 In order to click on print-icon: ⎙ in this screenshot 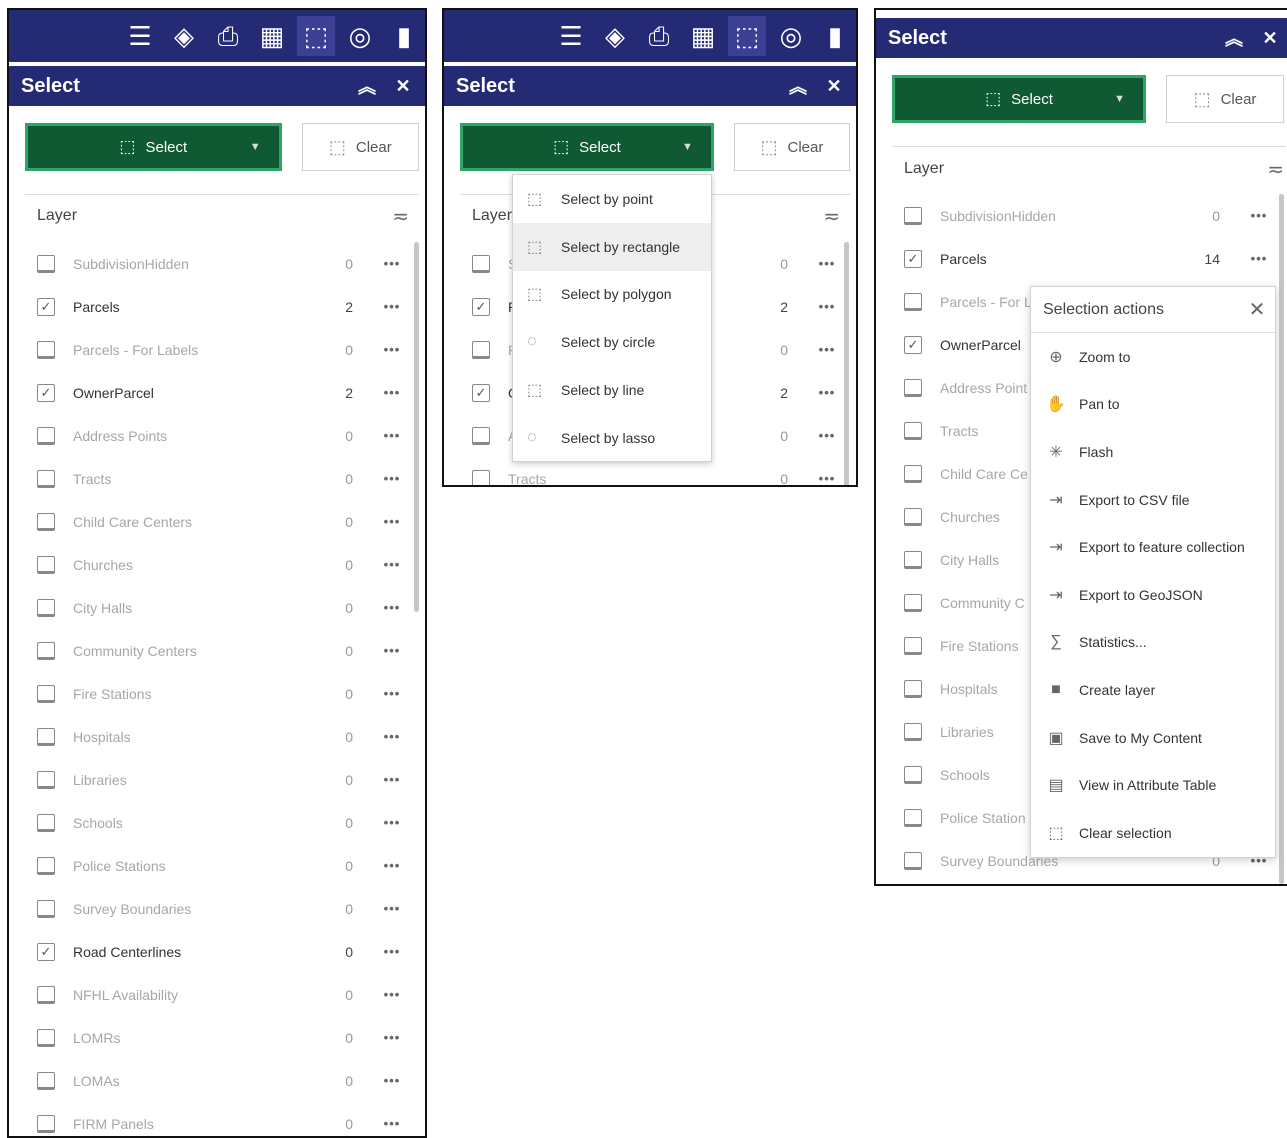, I will do `click(659, 36)`.